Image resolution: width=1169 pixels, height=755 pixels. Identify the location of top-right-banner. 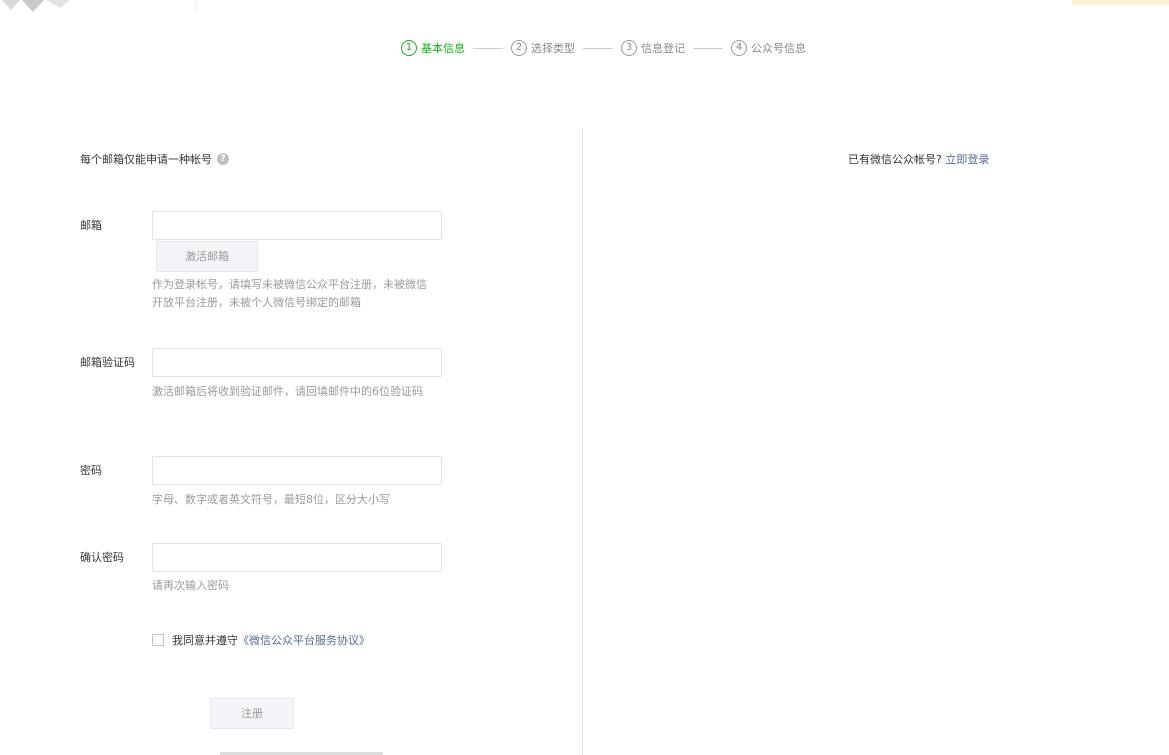
(1120, 2).